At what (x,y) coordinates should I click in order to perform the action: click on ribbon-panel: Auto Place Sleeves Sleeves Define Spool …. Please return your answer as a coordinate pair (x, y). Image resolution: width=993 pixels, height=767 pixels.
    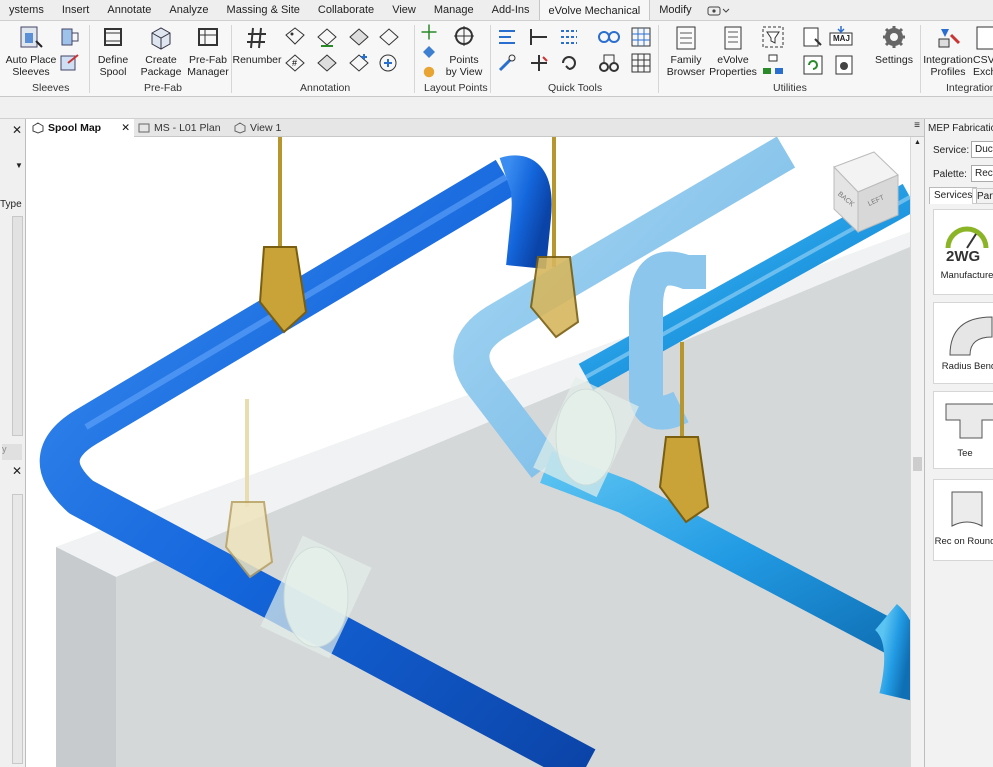
    Looking at the image, I should click on (496, 59).